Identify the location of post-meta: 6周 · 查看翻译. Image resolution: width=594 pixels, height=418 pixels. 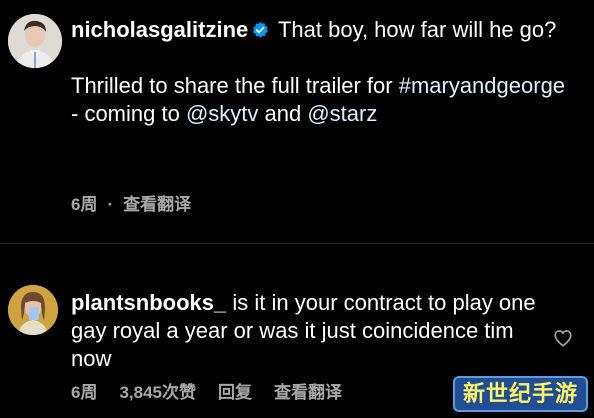
(131, 202).